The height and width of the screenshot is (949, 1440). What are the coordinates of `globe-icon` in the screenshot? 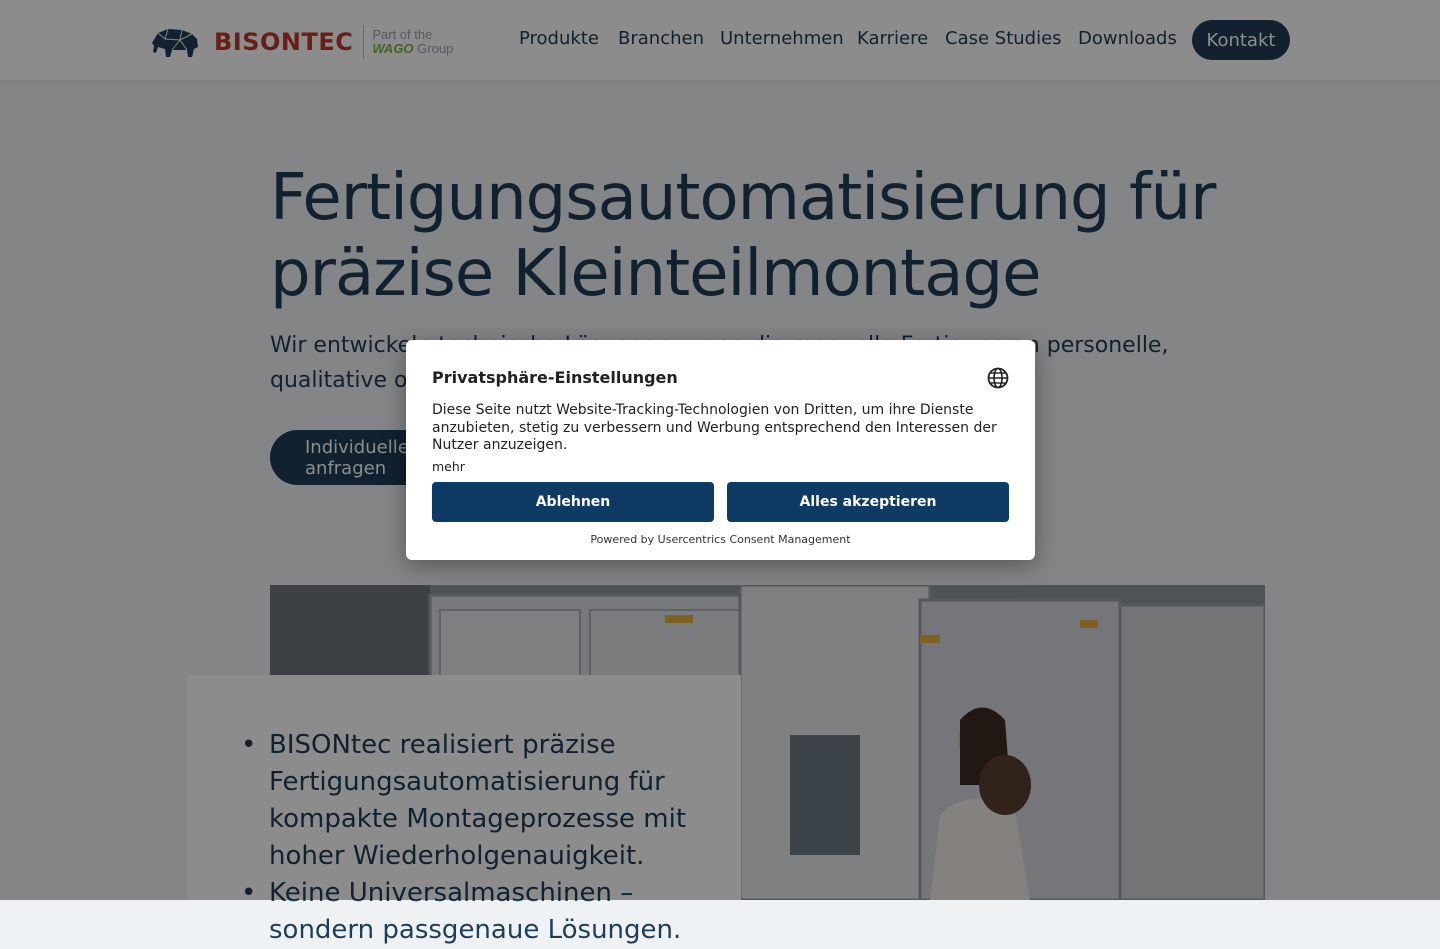 It's located at (998, 378).